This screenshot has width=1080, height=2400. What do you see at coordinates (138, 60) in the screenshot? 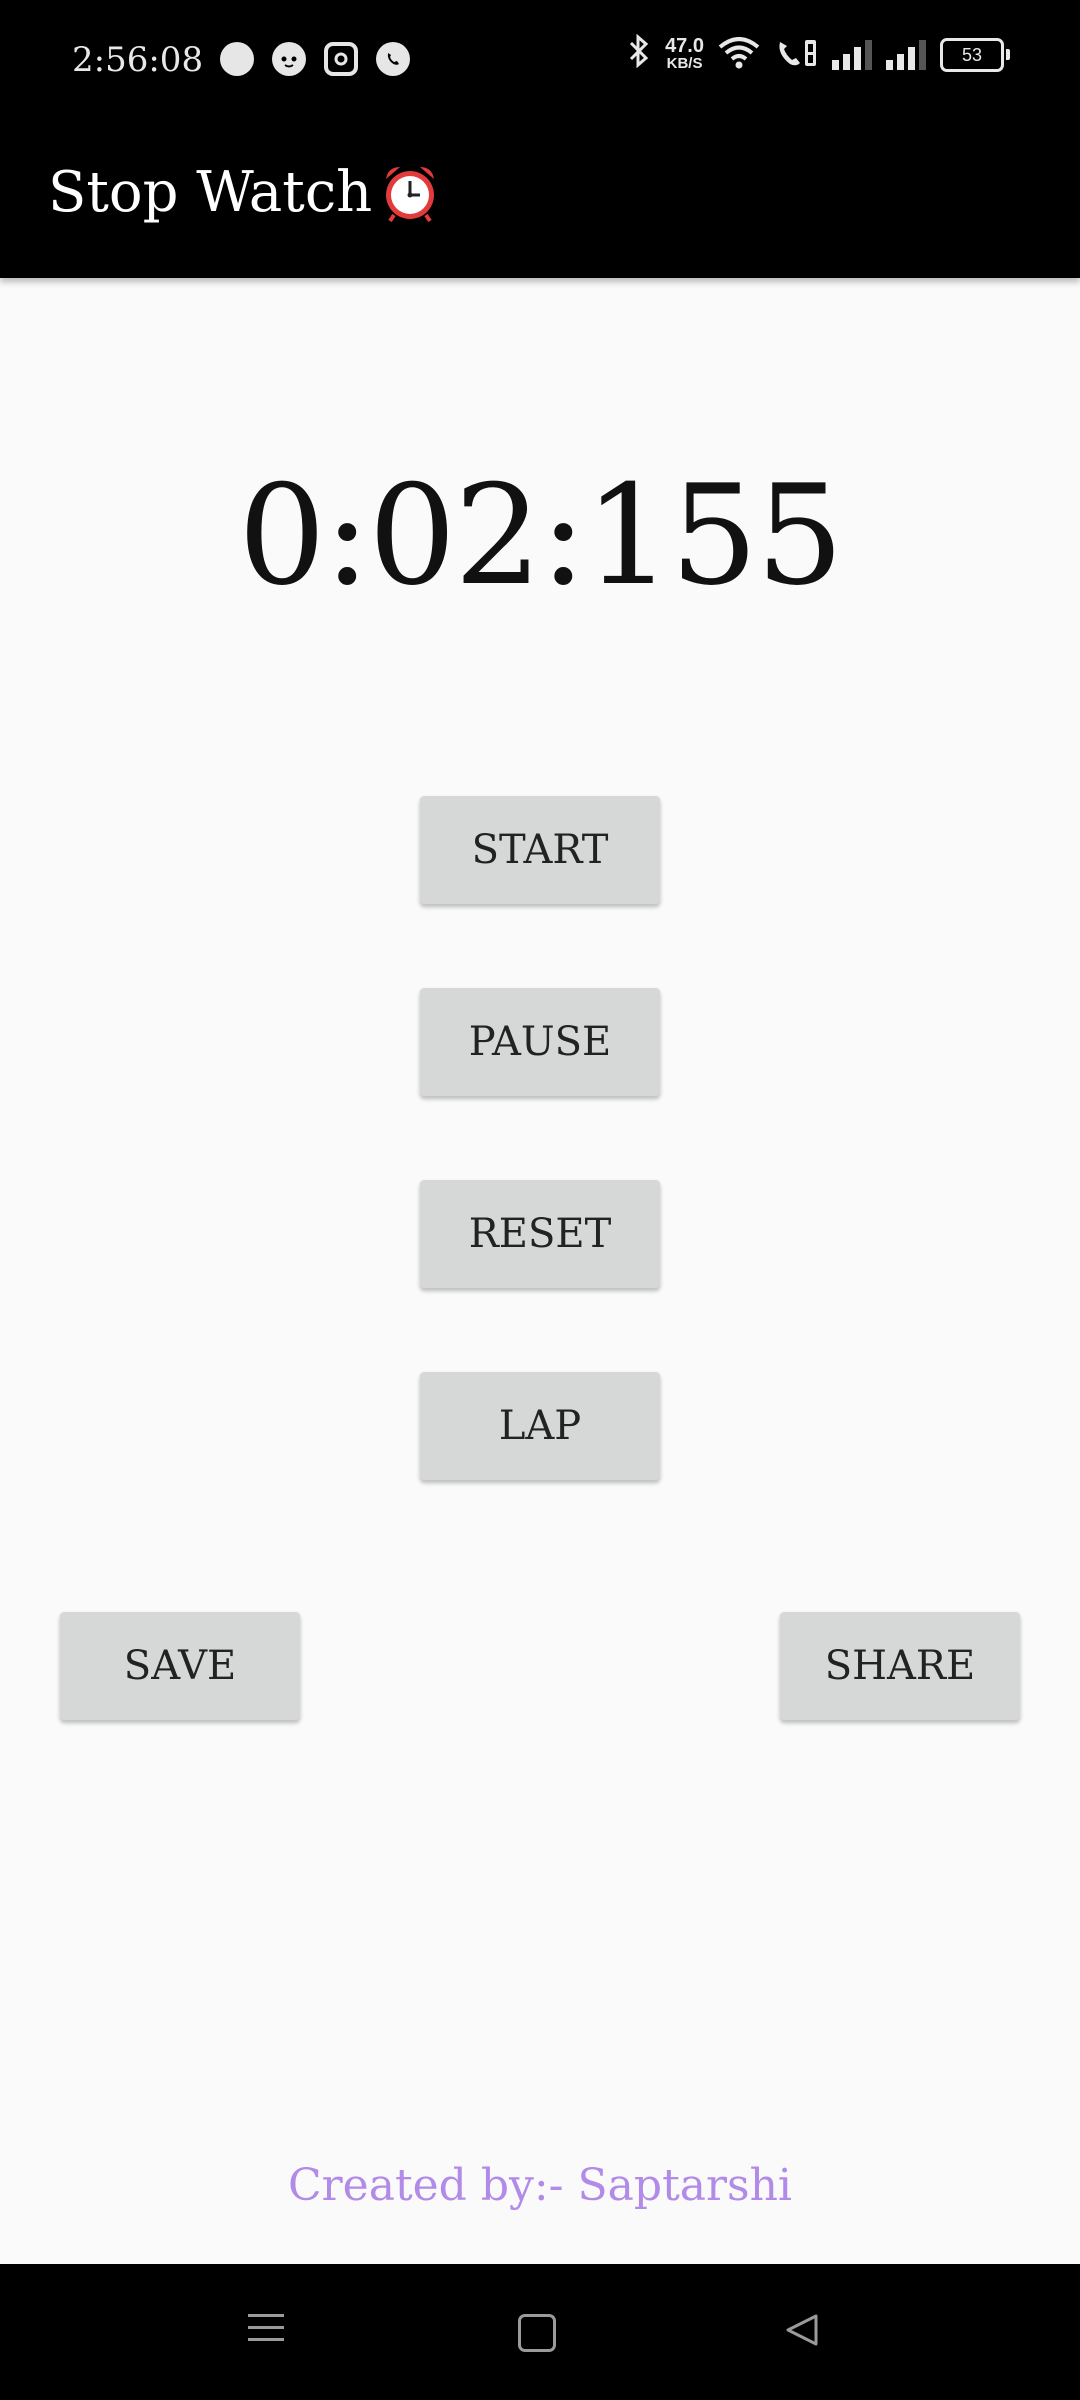
I see `status-time: 2:56:08` at bounding box center [138, 60].